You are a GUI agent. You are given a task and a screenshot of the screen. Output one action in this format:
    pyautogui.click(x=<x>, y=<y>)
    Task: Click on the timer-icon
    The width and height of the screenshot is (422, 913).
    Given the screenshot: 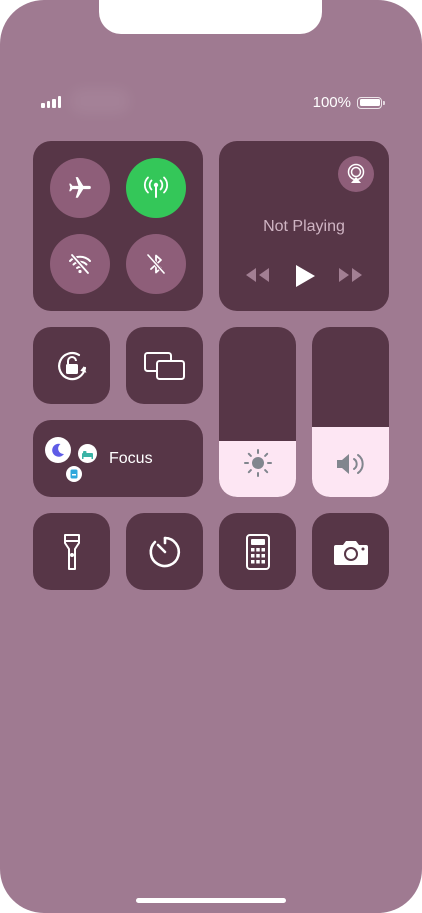 What is the action you would take?
    pyautogui.click(x=164, y=551)
    